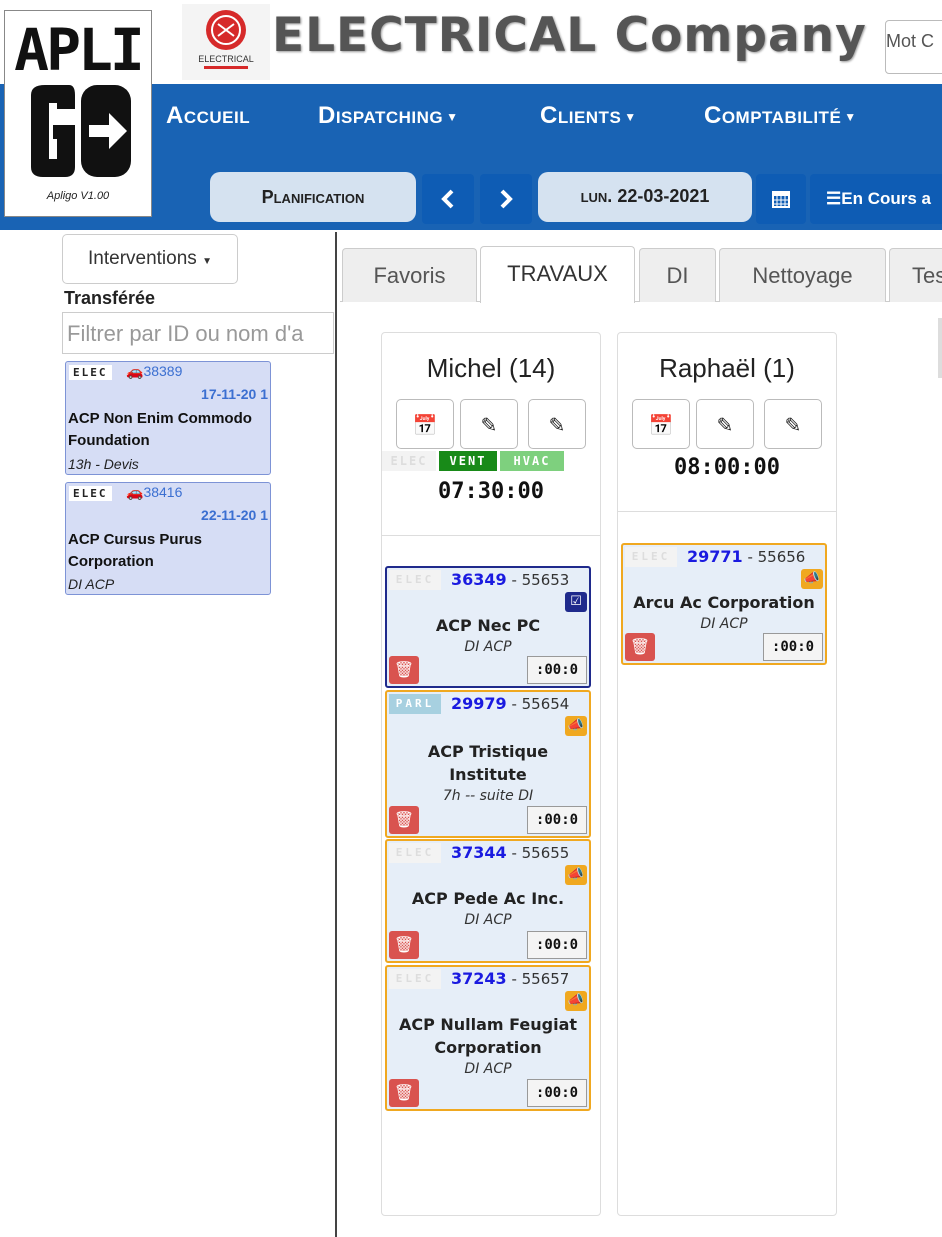 The width and height of the screenshot is (942, 1237). I want to click on start-time: 08:00:00, so click(727, 467).